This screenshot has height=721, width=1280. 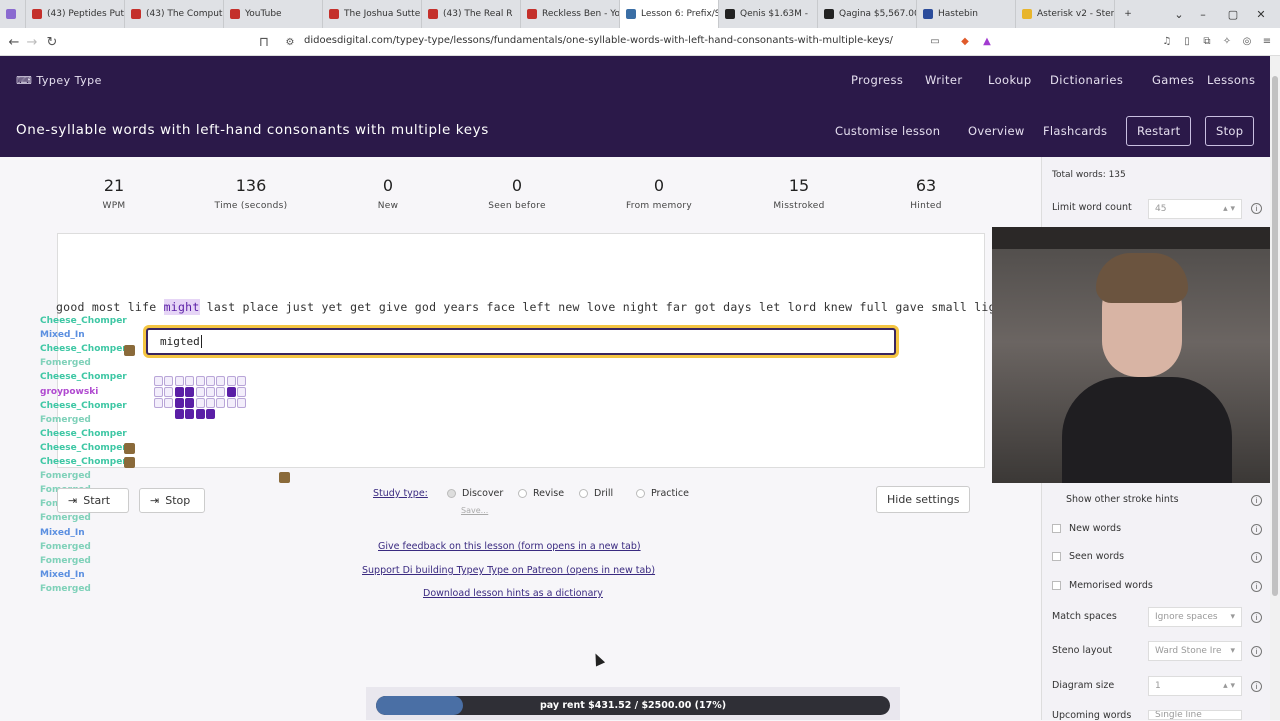 I want to click on bookmark-icon: ⊓, so click(x=264, y=42).